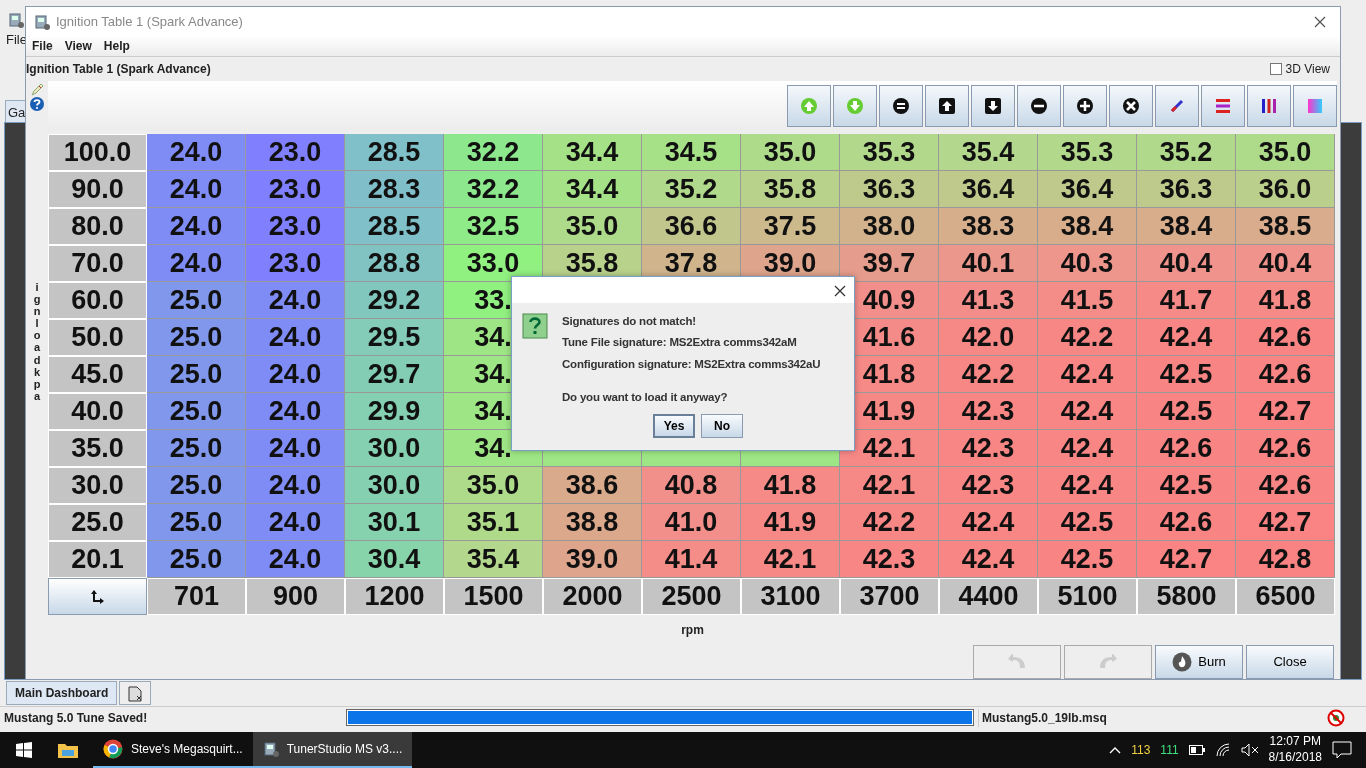  What do you see at coordinates (988, 337) in the screenshot?
I see `table-cell: 42.0` at bounding box center [988, 337].